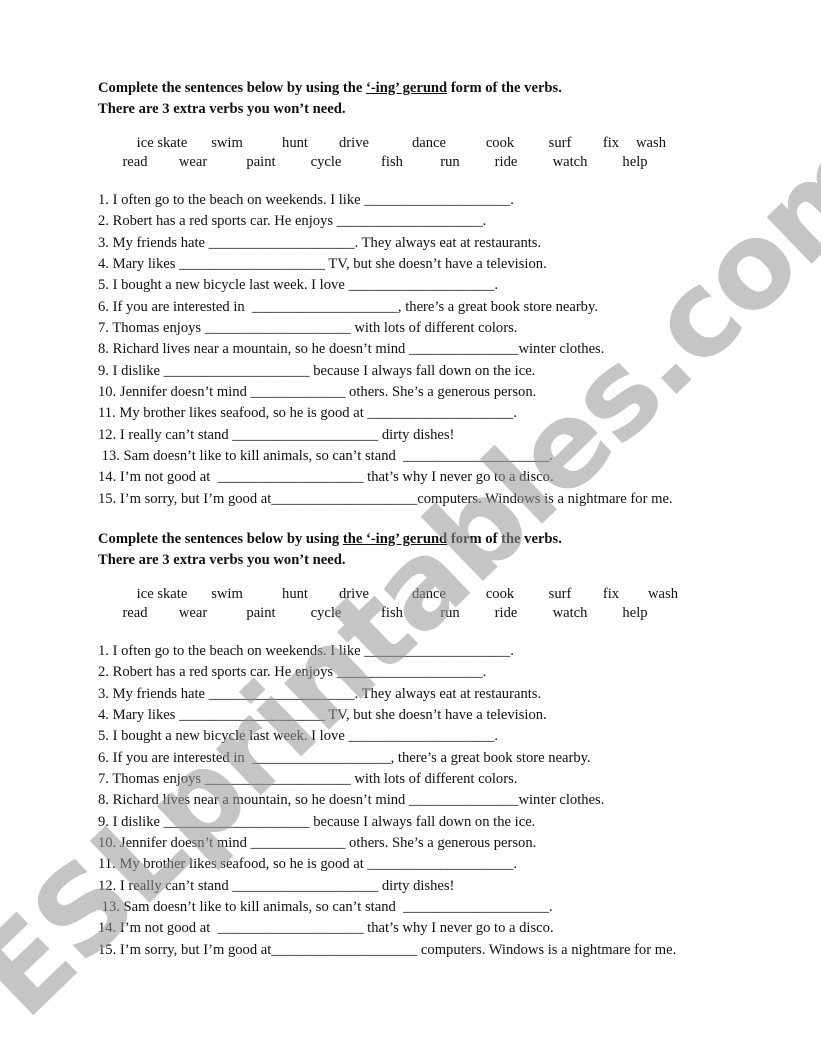 This screenshot has height=1063, width=821. What do you see at coordinates (220, 539) in the screenshot?
I see `instructions-text: Complete the sentences below by using` at bounding box center [220, 539].